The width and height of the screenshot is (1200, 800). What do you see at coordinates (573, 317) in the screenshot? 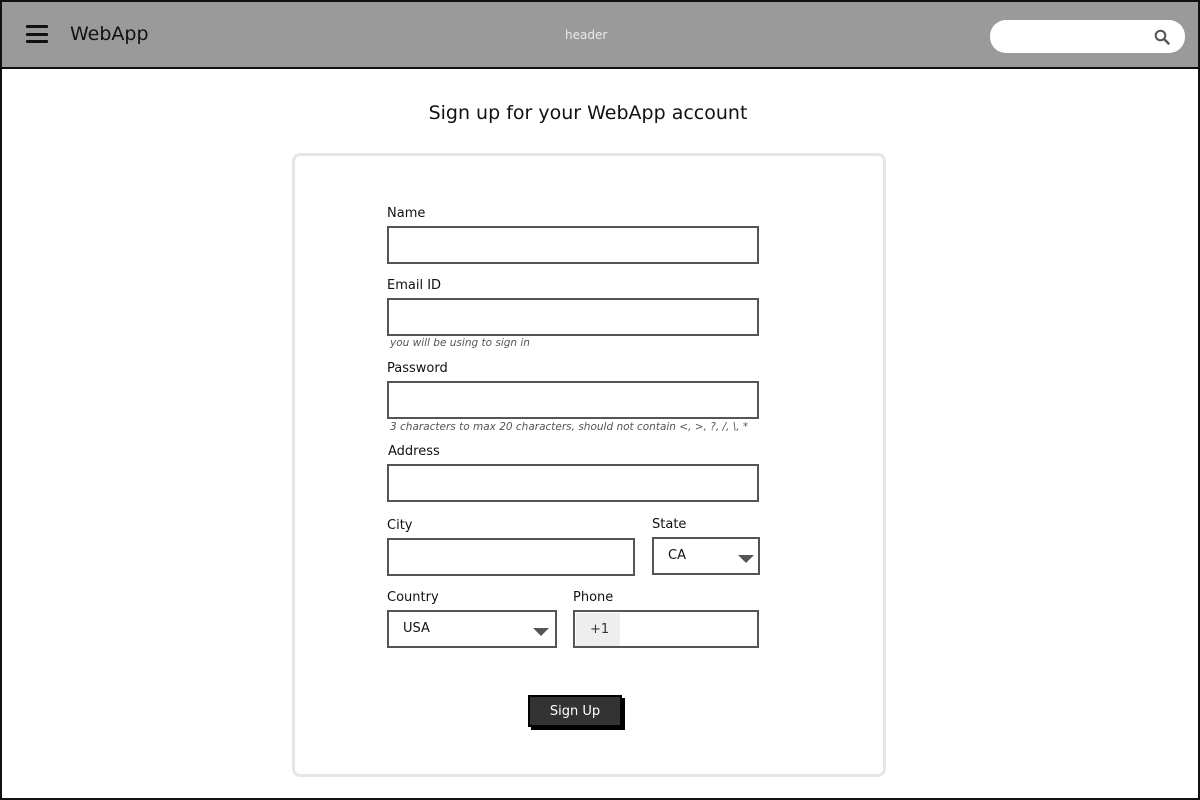
I see `email-input` at bounding box center [573, 317].